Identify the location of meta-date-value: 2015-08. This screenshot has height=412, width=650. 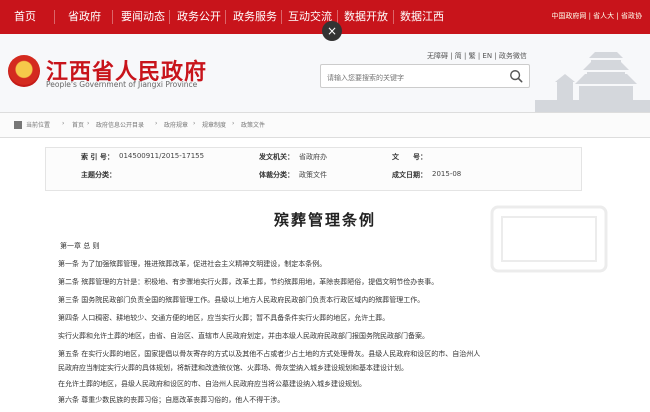
(447, 174).